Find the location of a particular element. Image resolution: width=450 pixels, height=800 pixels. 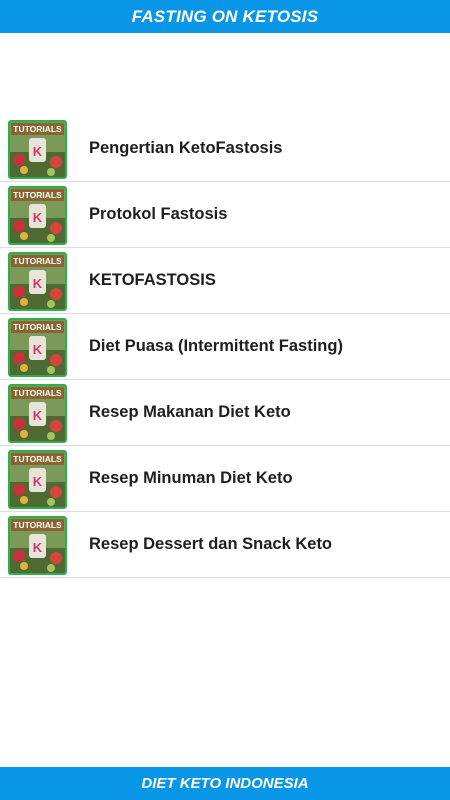

menu-item-label: Diet Puasa (Intermittent Fasting) is located at coordinates (216, 346).